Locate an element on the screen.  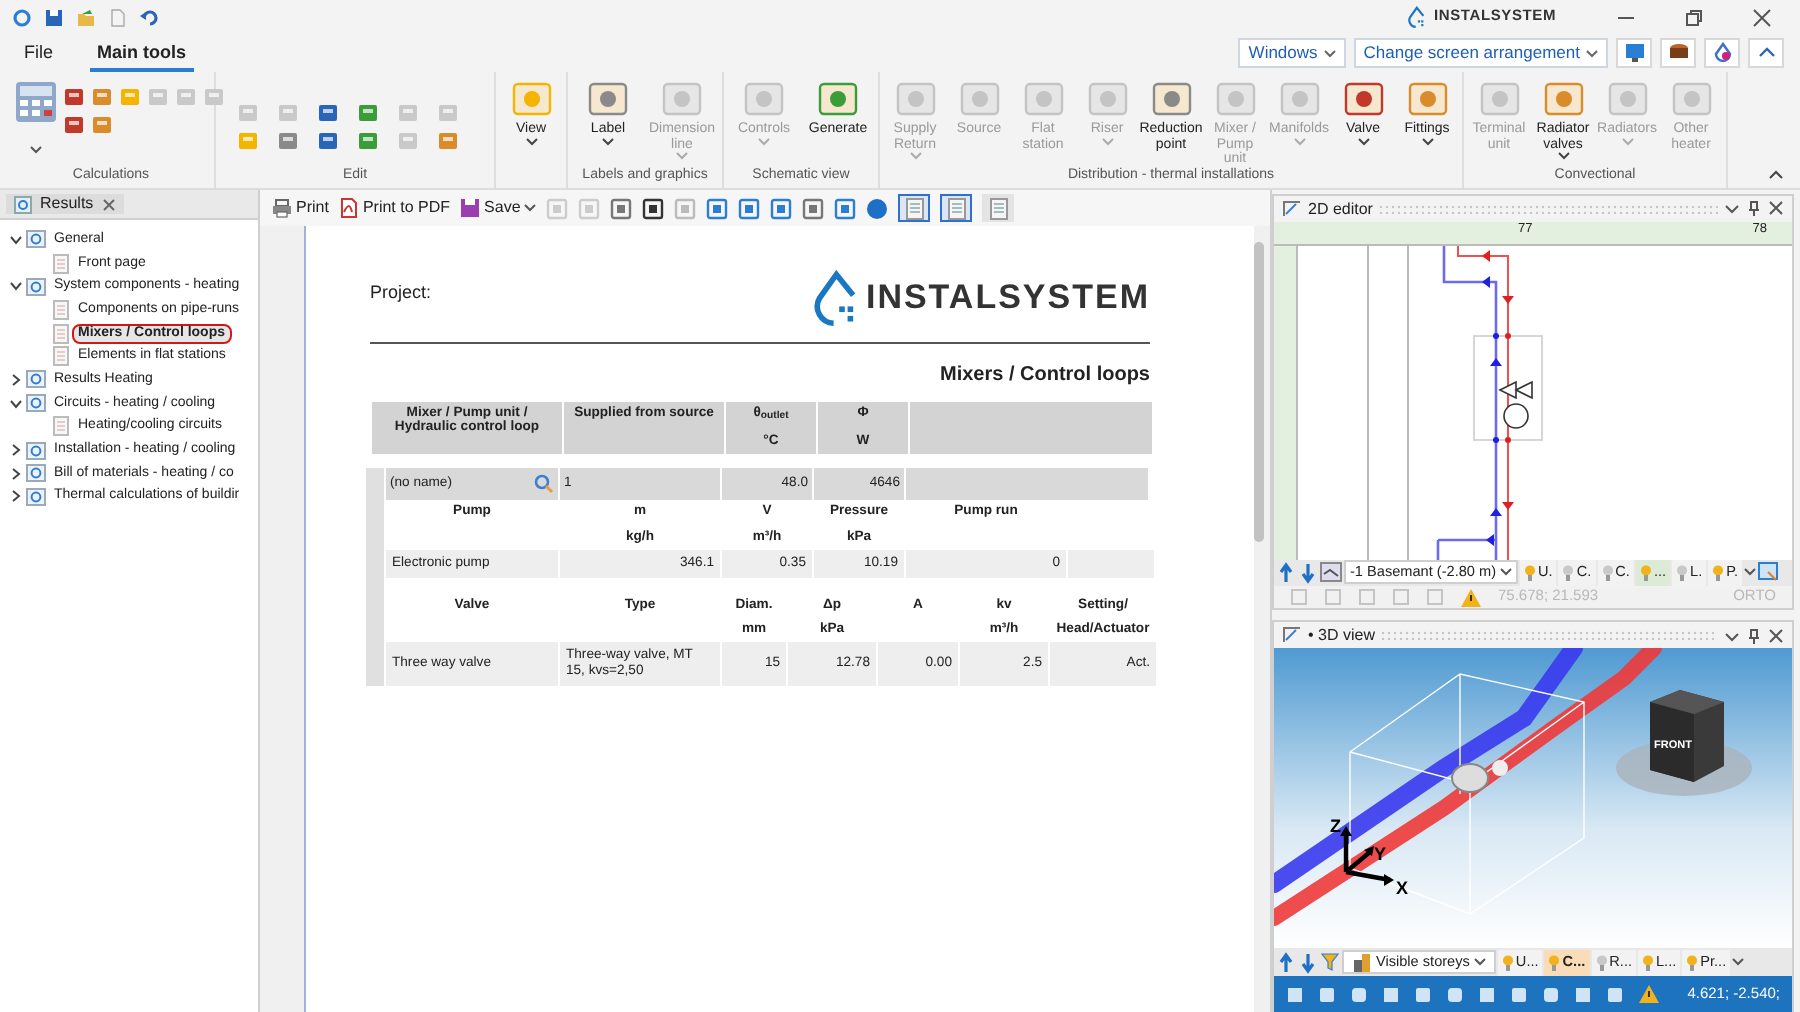
search-icon is located at coordinates (544, 484).